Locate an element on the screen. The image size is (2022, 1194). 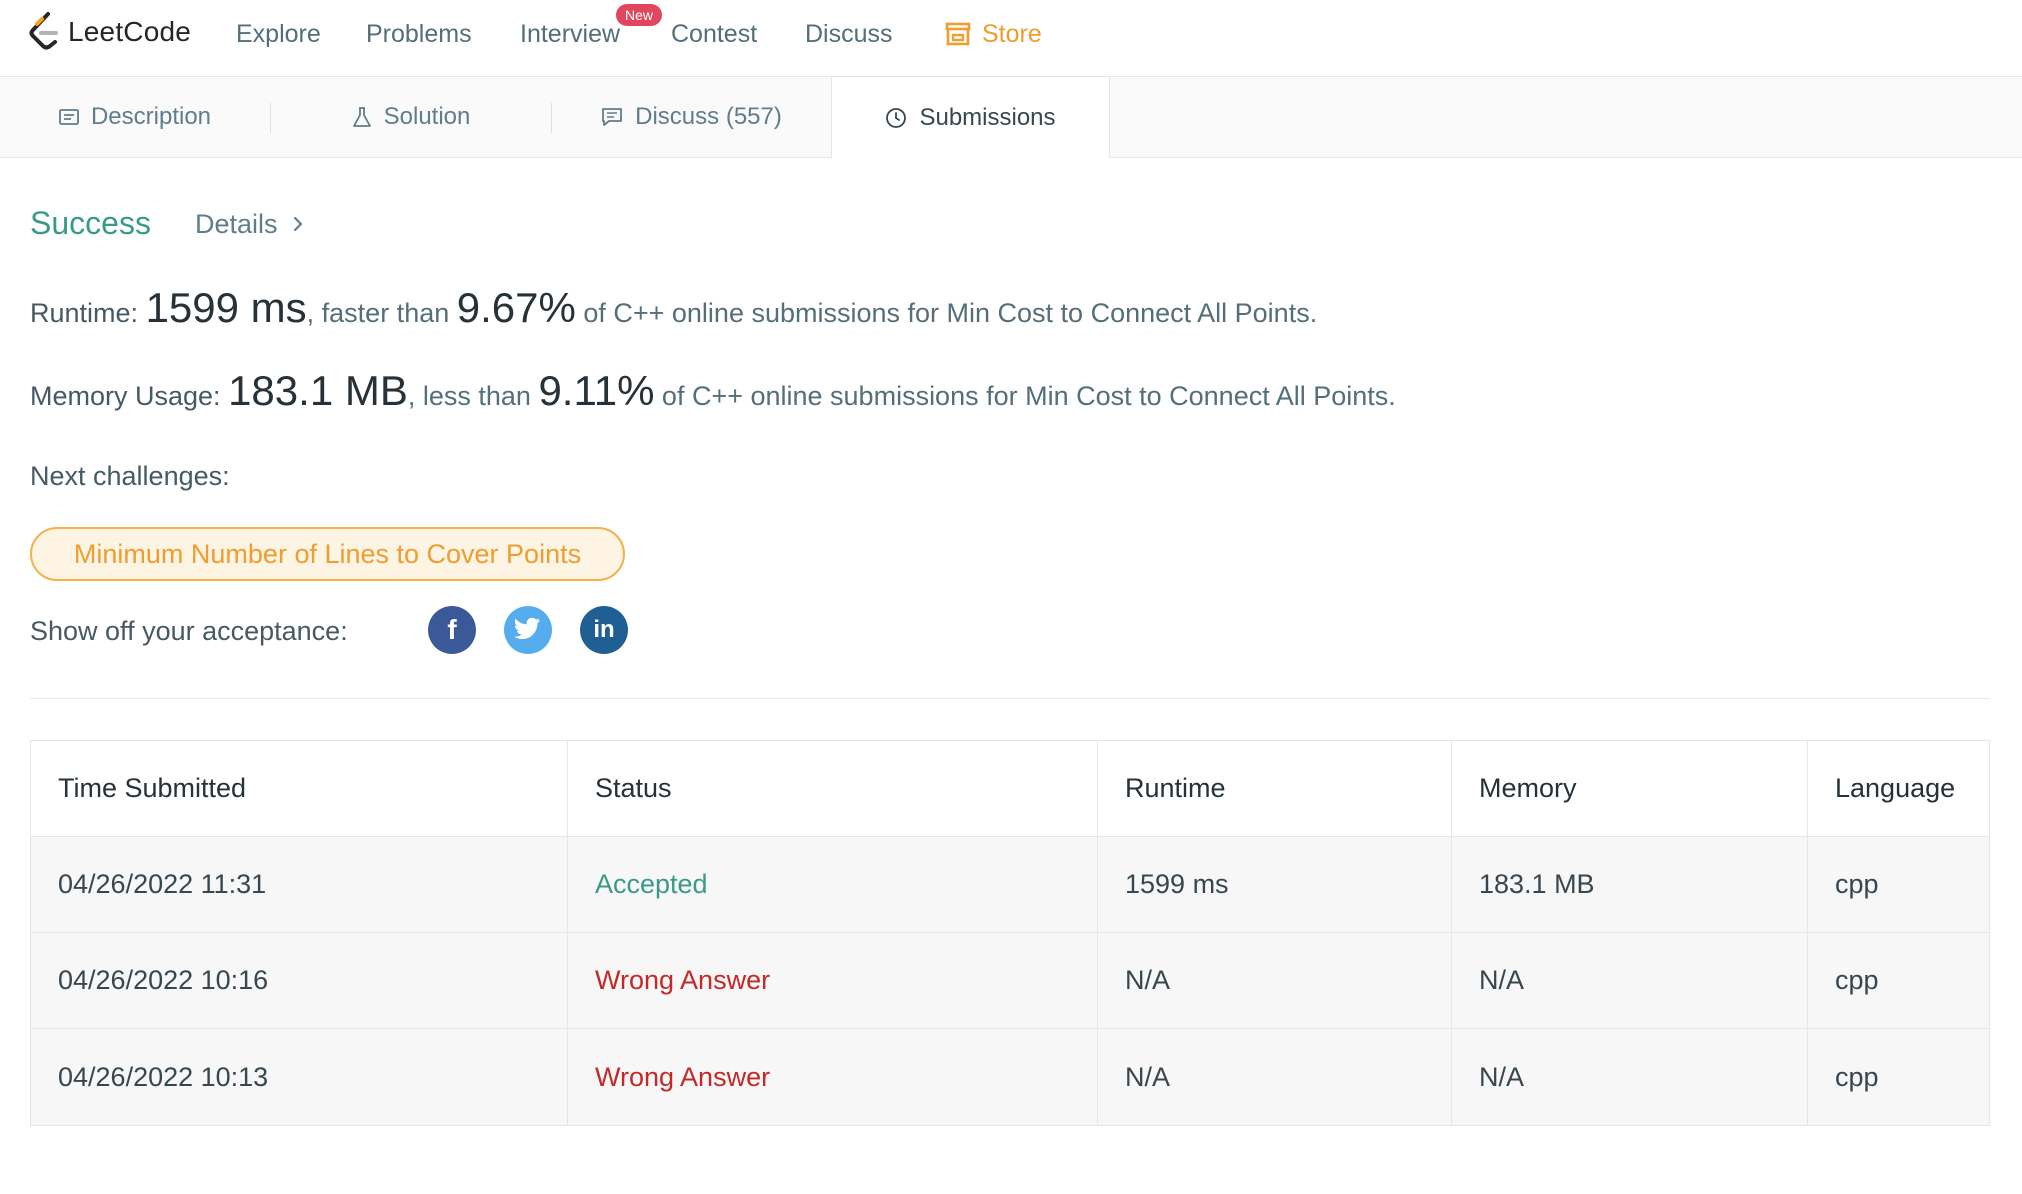
tab-submissions-label: Submissions is located at coordinates (987, 117).